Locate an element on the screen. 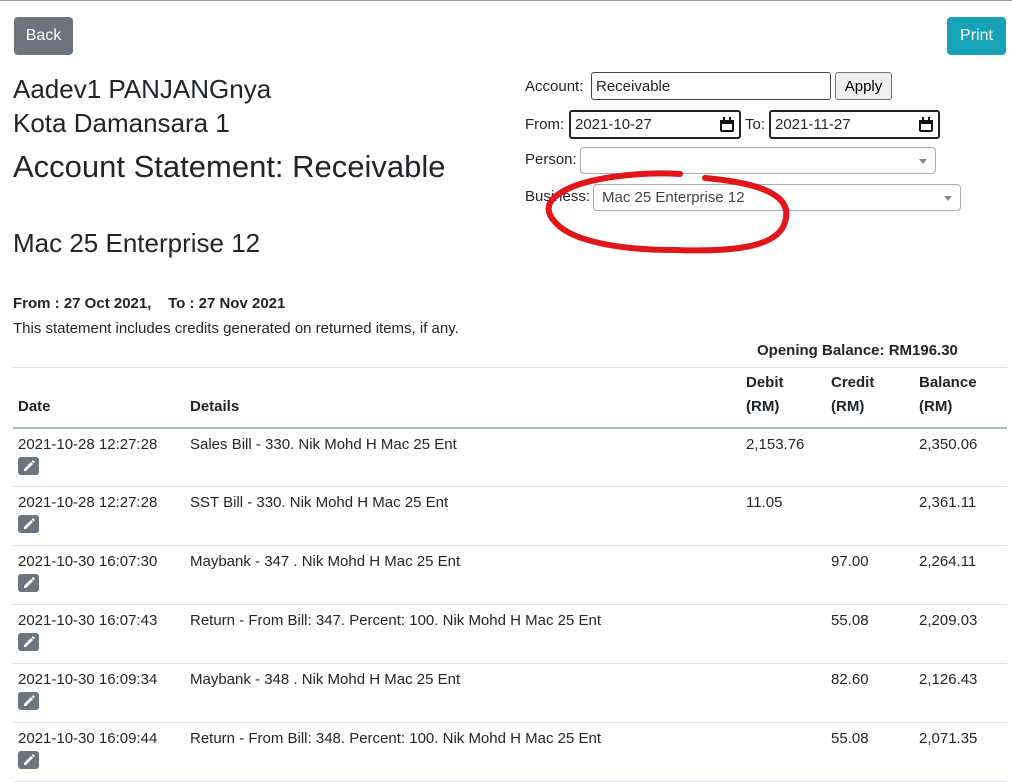 This screenshot has width=1012, height=782. row-date: 2021-10-30 16:09:34 is located at coordinates (88, 679).